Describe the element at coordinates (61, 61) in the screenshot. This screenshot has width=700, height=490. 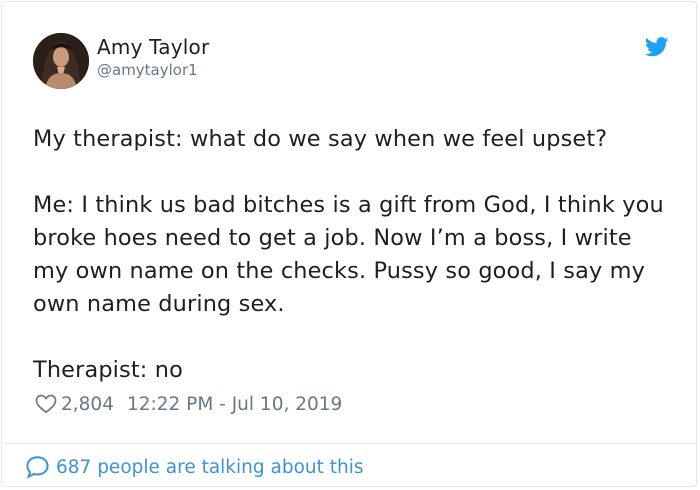
I see `avatar` at that location.